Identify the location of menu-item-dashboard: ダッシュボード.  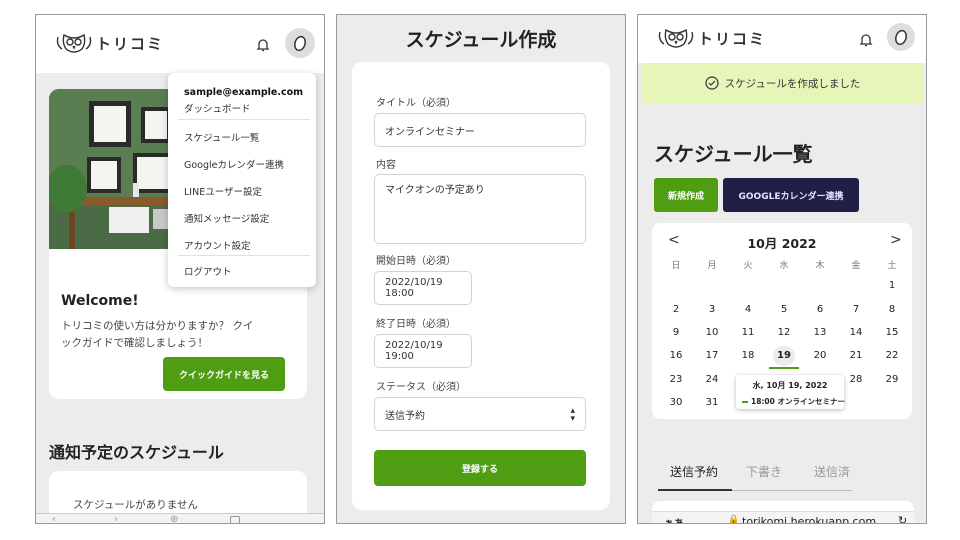
(217, 108).